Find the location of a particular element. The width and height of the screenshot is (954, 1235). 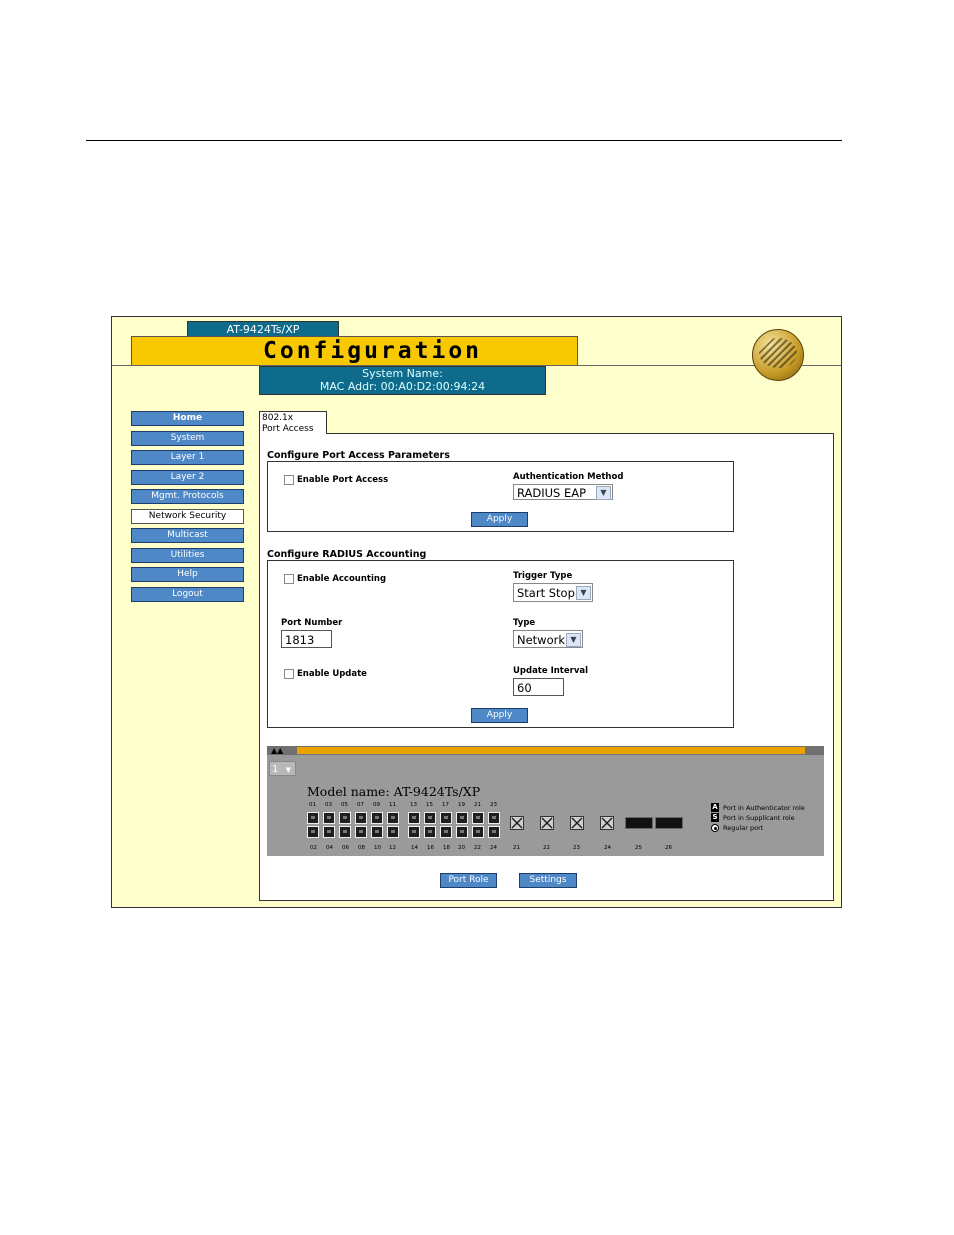

port-number-label: 06 is located at coordinates (345, 848).